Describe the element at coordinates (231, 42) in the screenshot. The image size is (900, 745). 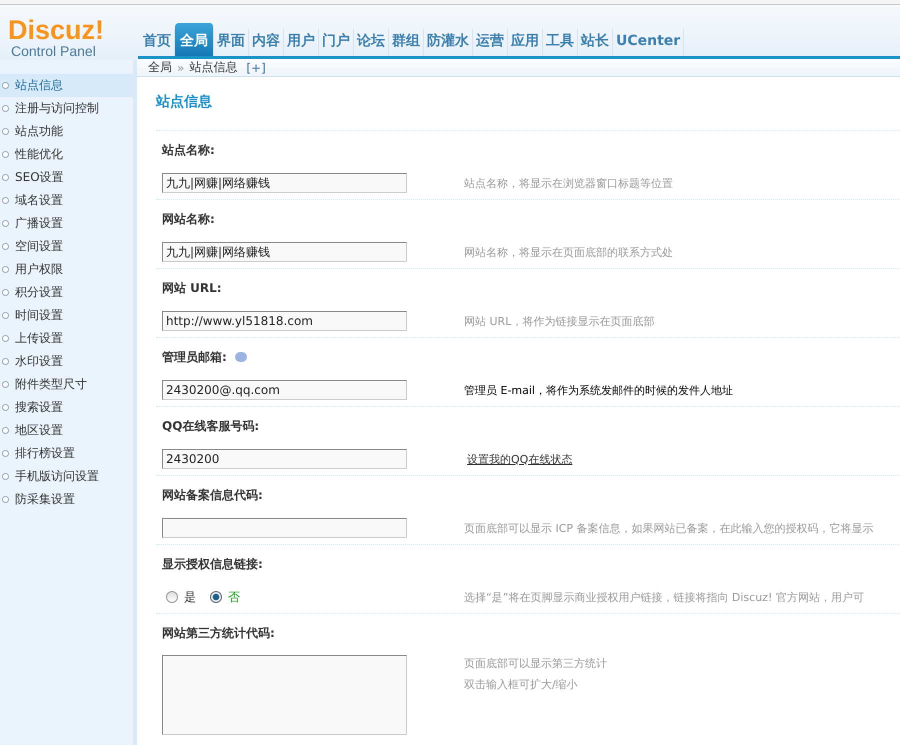
I see `nav-tab: 界面` at that location.